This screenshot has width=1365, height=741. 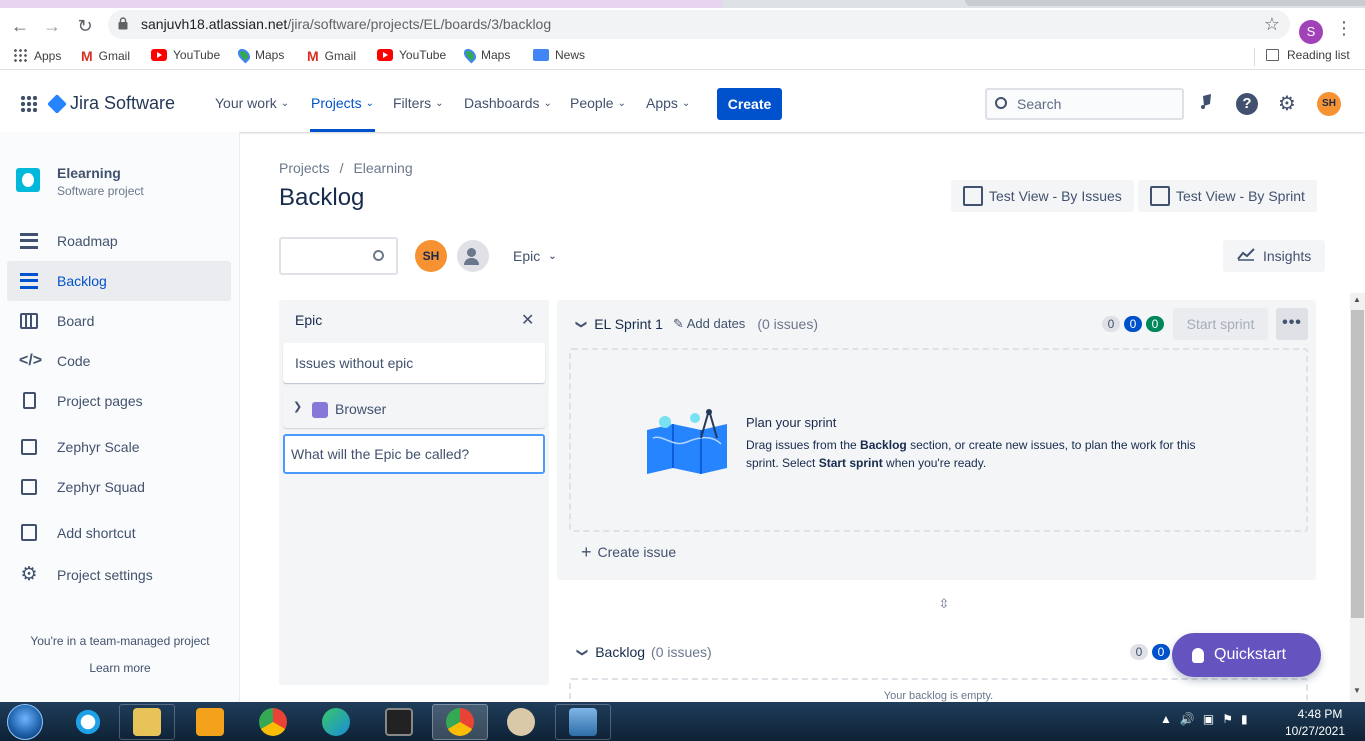 What do you see at coordinates (1166, 719) in the screenshot?
I see `tray-expand-icon: ▲` at bounding box center [1166, 719].